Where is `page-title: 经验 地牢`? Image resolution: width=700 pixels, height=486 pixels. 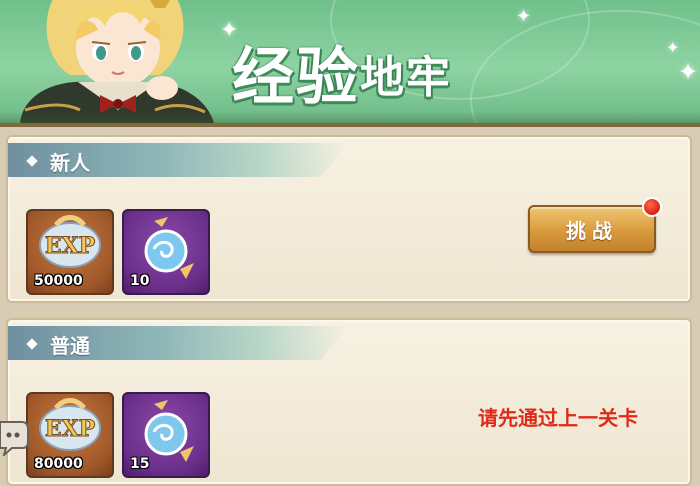 page-title: 经验 地牢 is located at coordinates (342, 63).